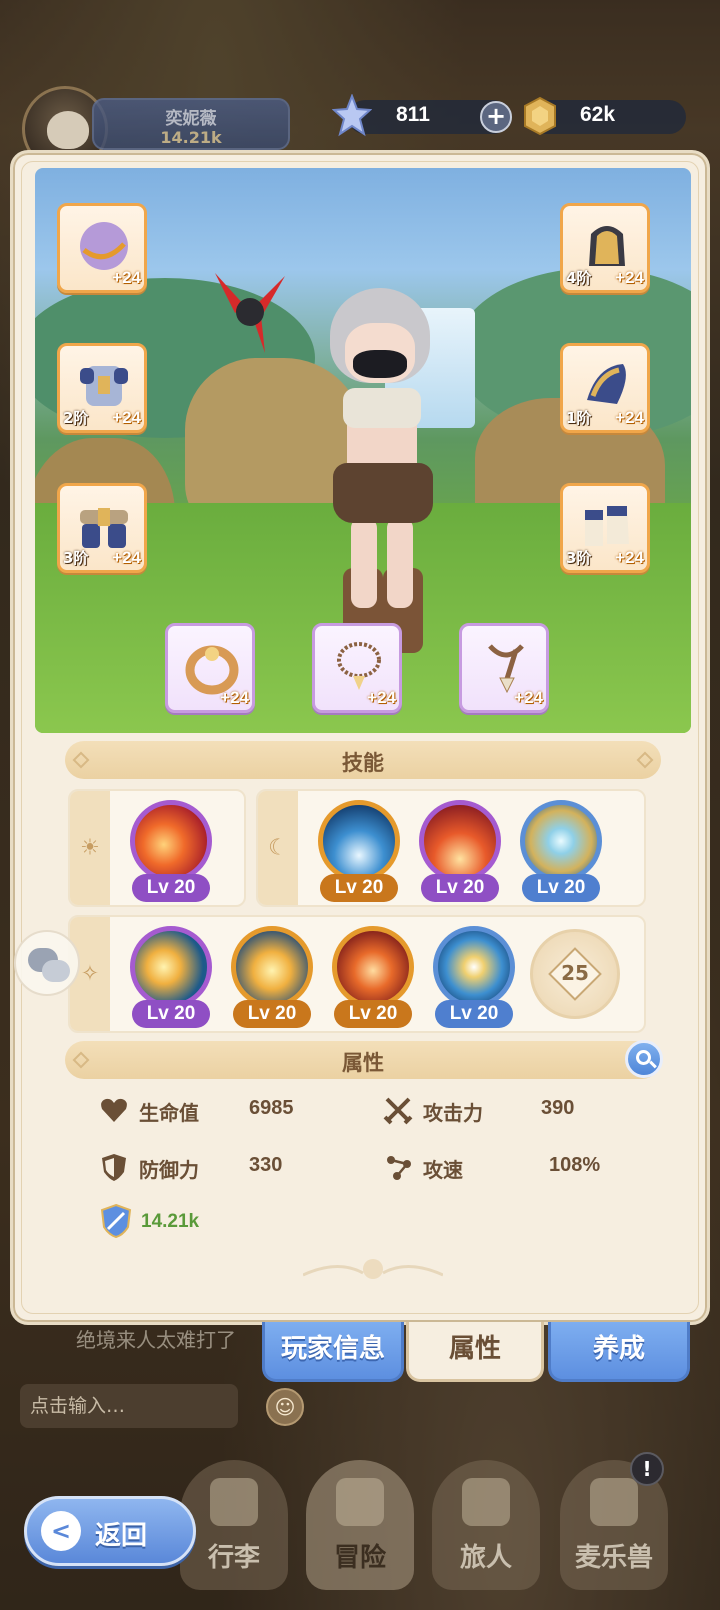 The width and height of the screenshot is (720, 1610). Describe the element at coordinates (191, 137) in the screenshot. I see `player-power: 14.21k` at that location.